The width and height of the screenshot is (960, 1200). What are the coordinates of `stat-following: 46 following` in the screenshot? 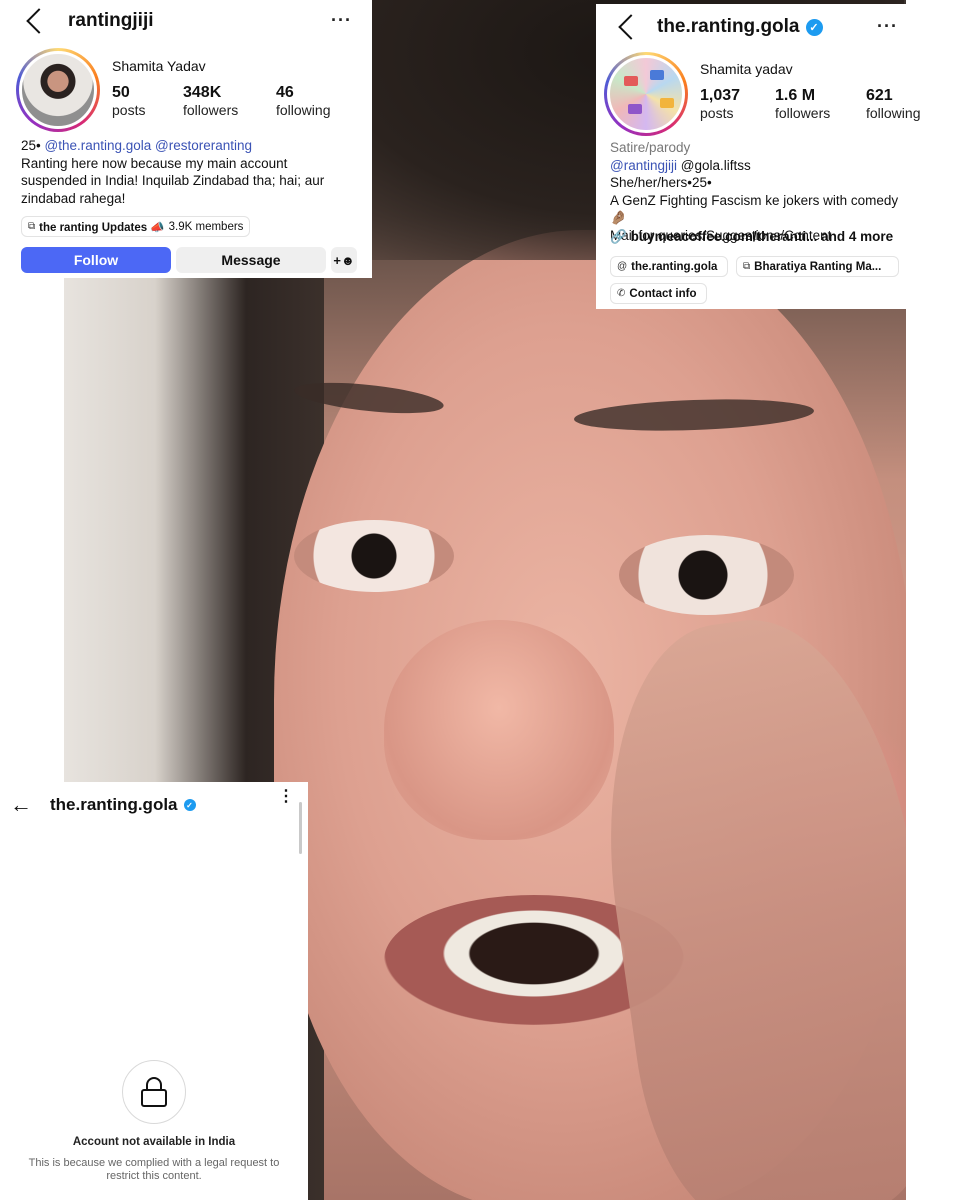 It's located at (303, 101).